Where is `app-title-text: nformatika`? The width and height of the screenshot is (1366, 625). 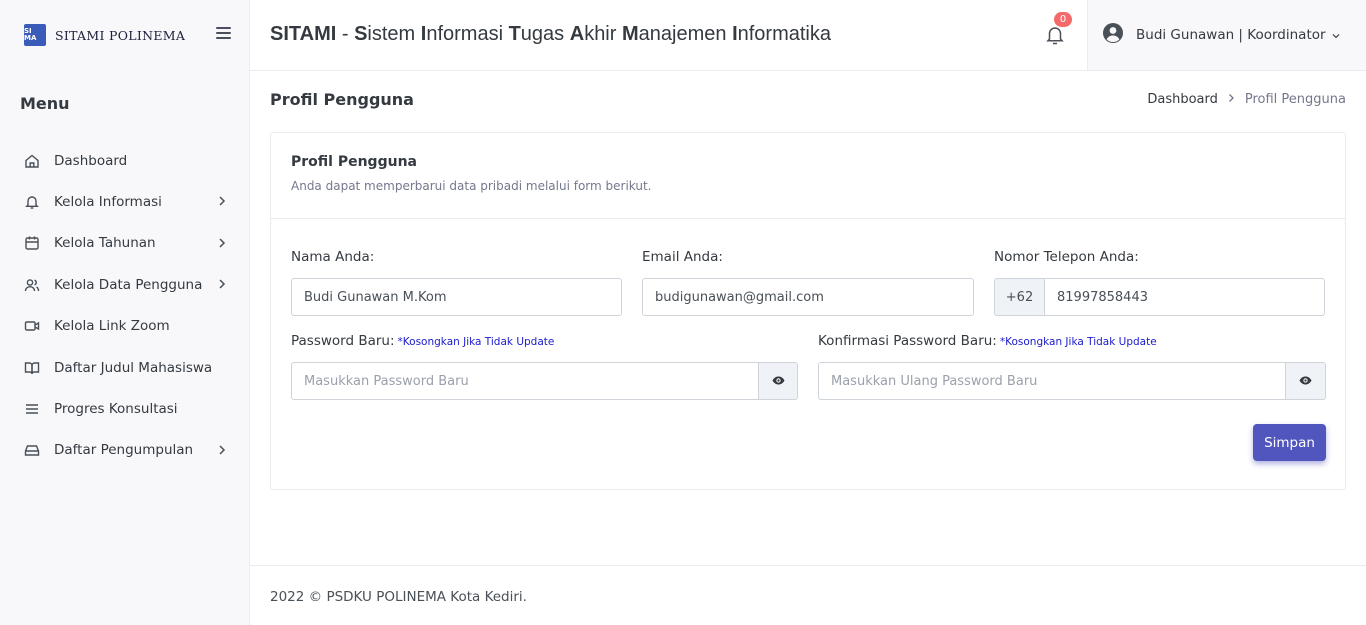
app-title-text: nformatika is located at coordinates (784, 34).